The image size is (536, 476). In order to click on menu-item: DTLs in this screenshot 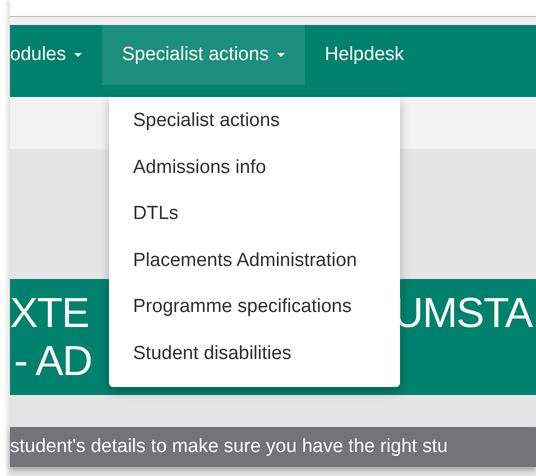, I will do `click(254, 214)`.